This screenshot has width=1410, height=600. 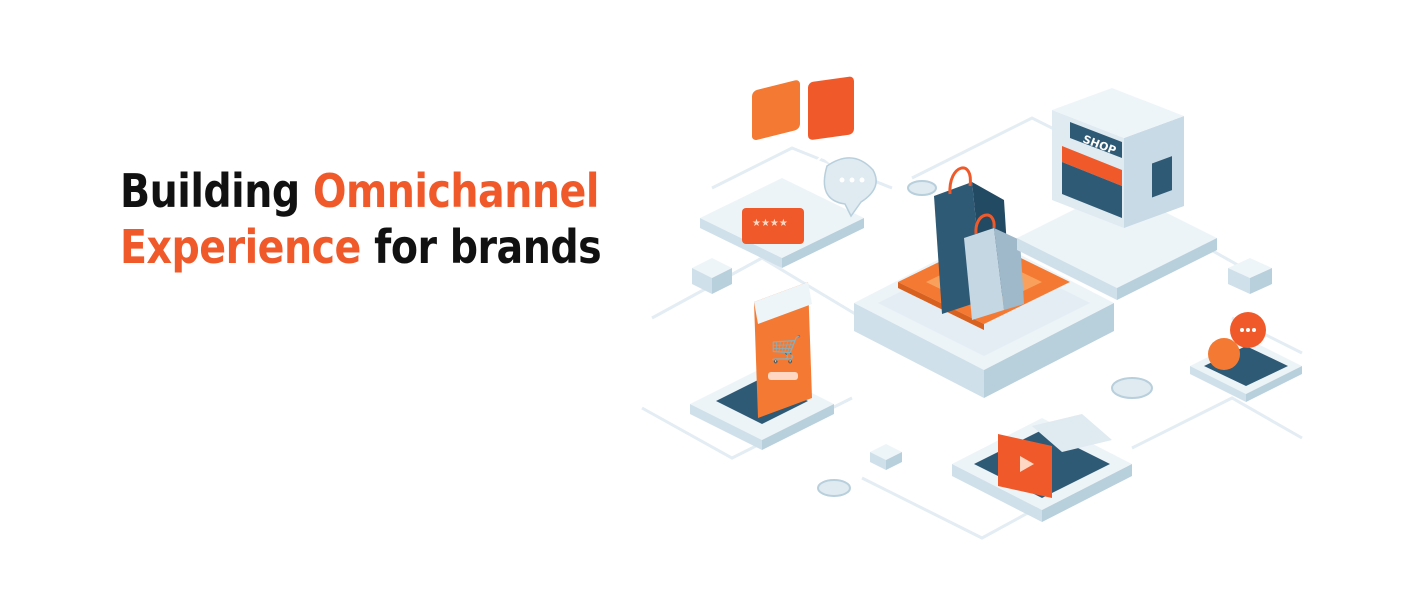 I want to click on shop-building: SHOP, so click(x=1117, y=194).